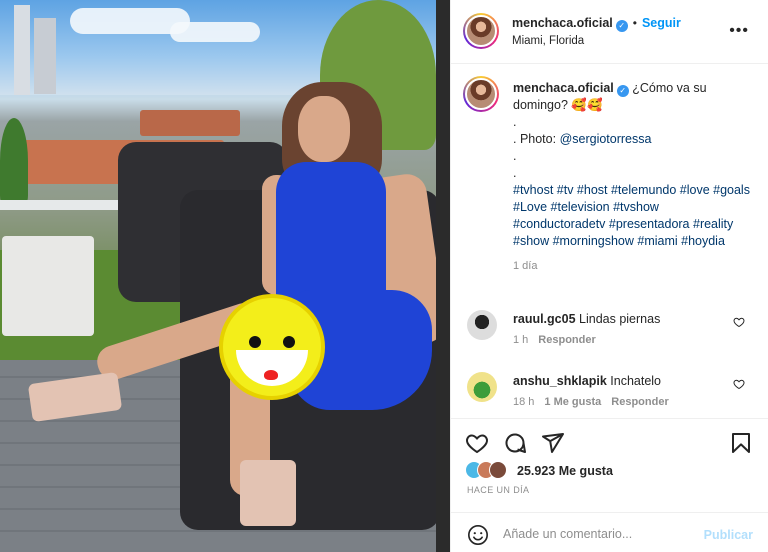 The image size is (768, 552). Describe the element at coordinates (536, 139) in the screenshot. I see `photo-credit-prefix: . Photo:` at that location.